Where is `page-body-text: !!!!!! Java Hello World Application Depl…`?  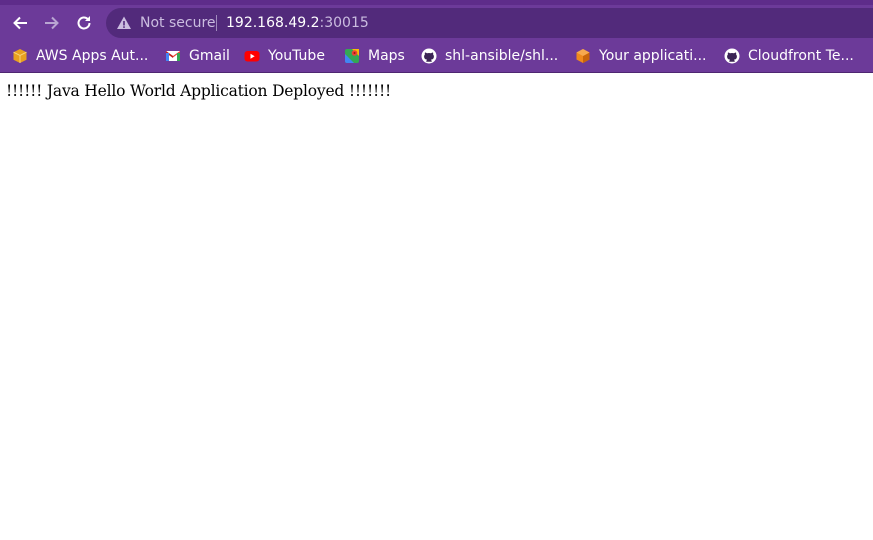 page-body-text: !!!!!! Java Hello World Application Depl… is located at coordinates (199, 91).